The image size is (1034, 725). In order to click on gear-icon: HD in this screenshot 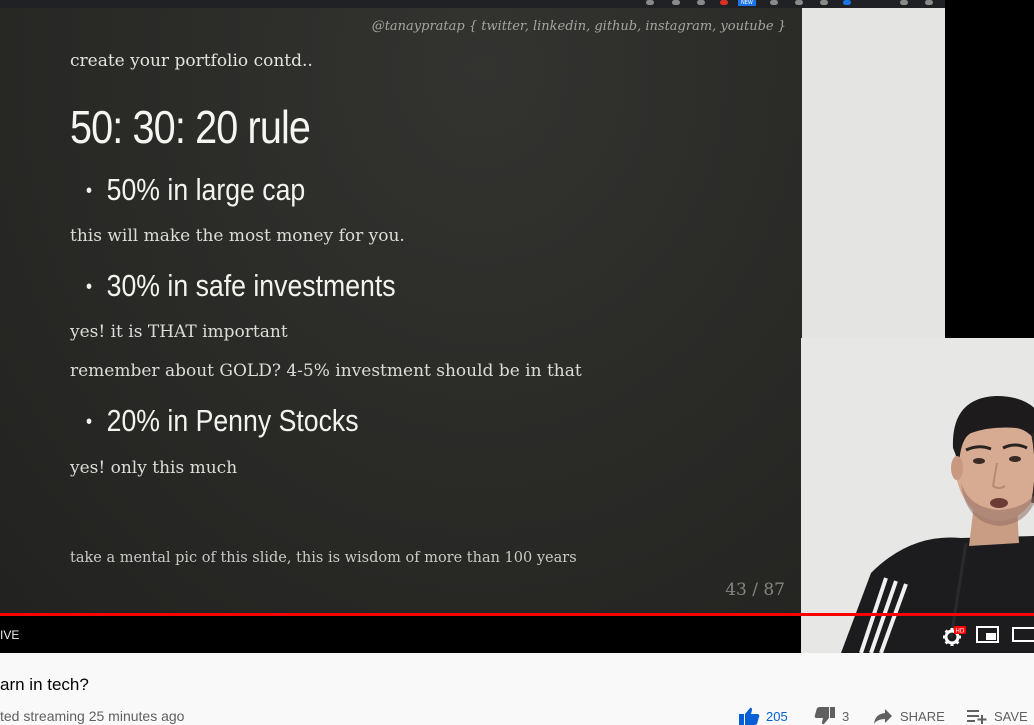, I will do `click(954, 636)`.